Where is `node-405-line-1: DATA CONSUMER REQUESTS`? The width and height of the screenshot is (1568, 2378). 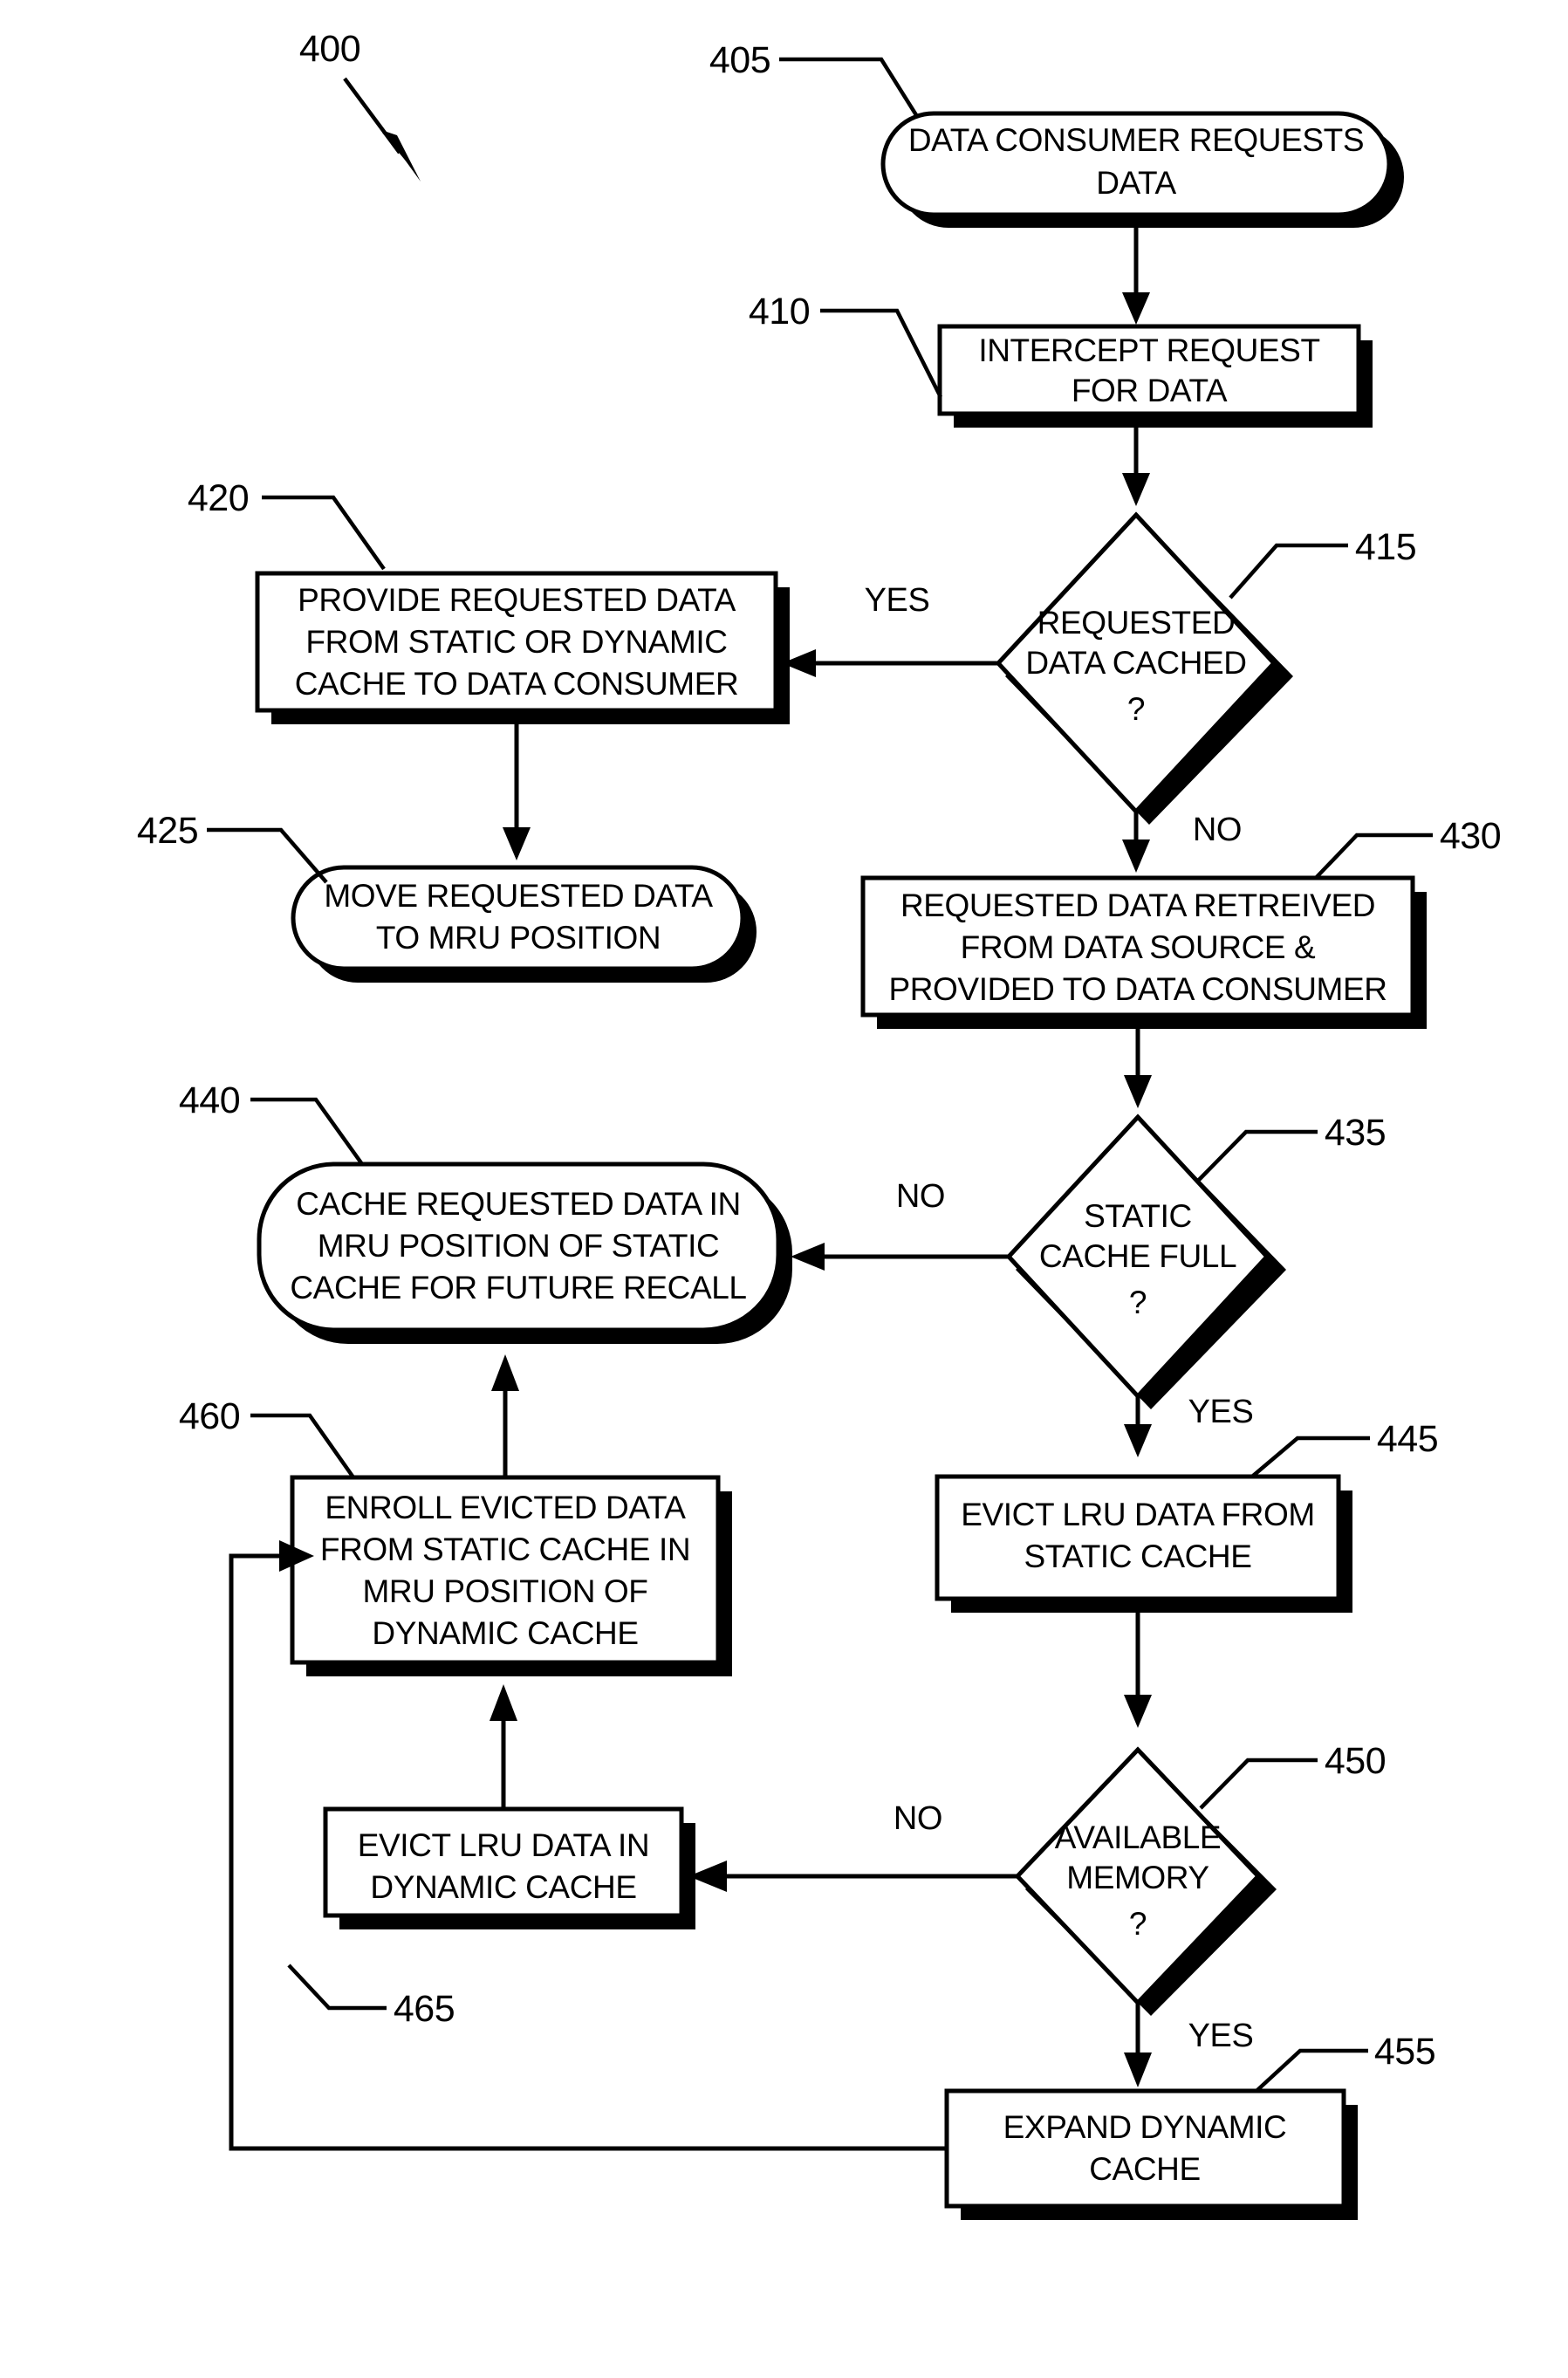
node-405-line-1: DATA CONSUMER REQUESTS is located at coordinates (1136, 140).